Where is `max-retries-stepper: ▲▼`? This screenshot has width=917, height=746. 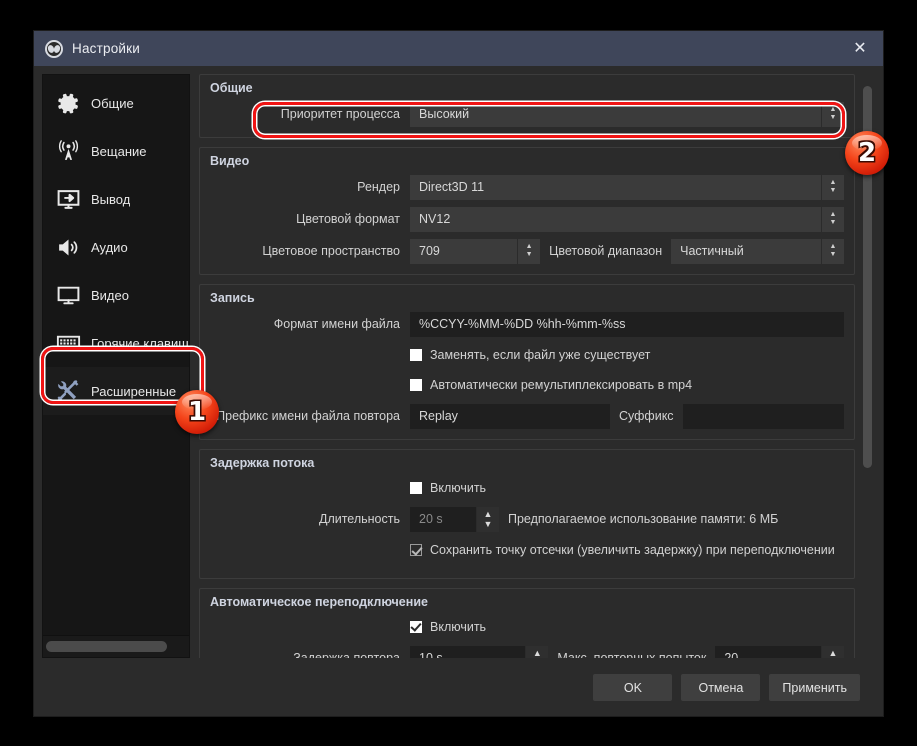 max-retries-stepper: ▲▼ is located at coordinates (833, 651).